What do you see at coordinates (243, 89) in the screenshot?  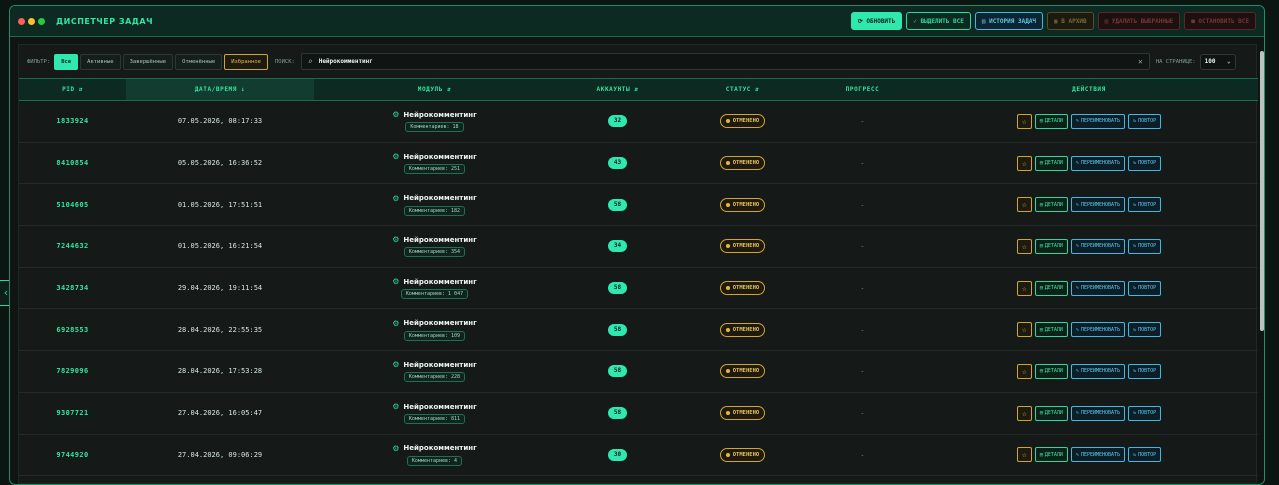 I see `sort-desc-icon: ↓` at bounding box center [243, 89].